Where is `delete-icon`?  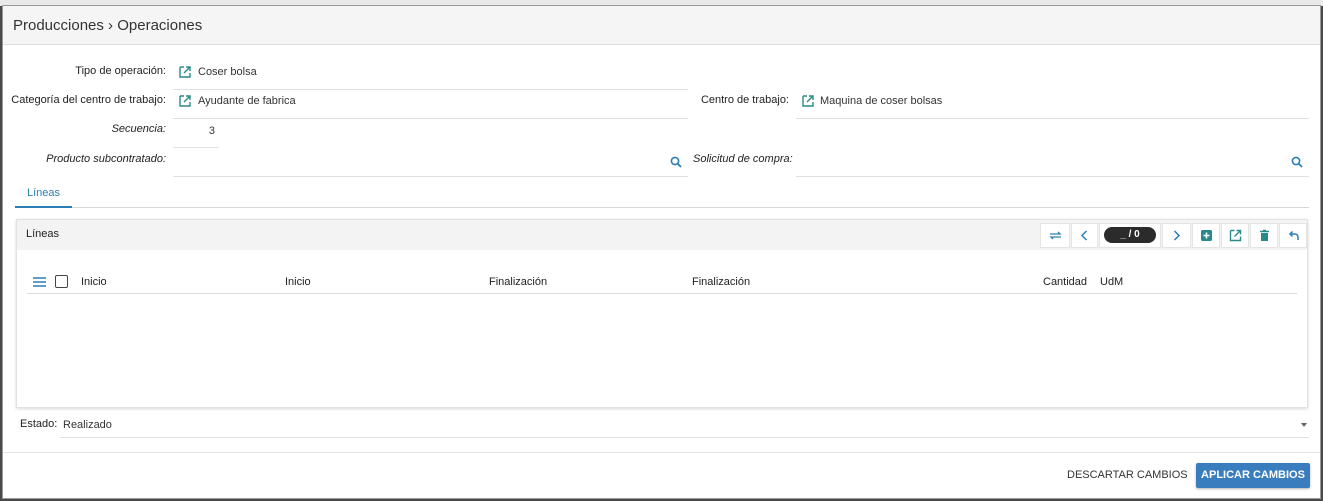
delete-icon is located at coordinates (1264, 235).